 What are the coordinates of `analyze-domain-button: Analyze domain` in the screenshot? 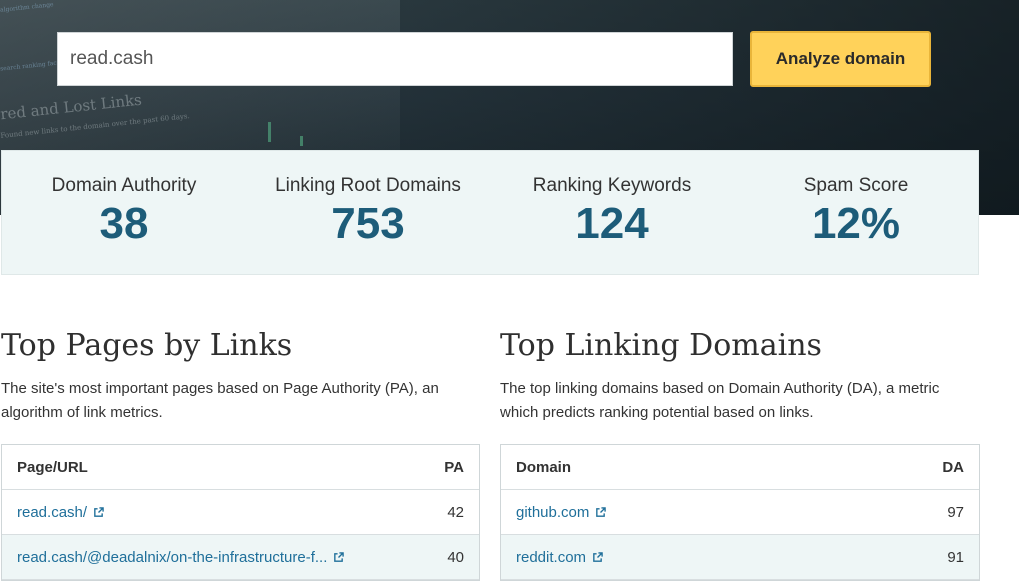 It's located at (840, 59).